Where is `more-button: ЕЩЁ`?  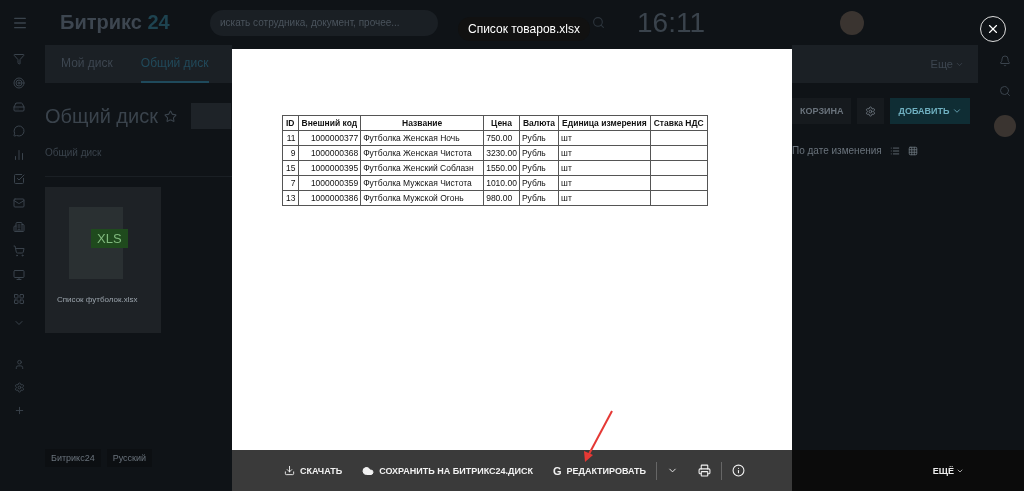 more-button: ЕЩЁ is located at coordinates (948, 470).